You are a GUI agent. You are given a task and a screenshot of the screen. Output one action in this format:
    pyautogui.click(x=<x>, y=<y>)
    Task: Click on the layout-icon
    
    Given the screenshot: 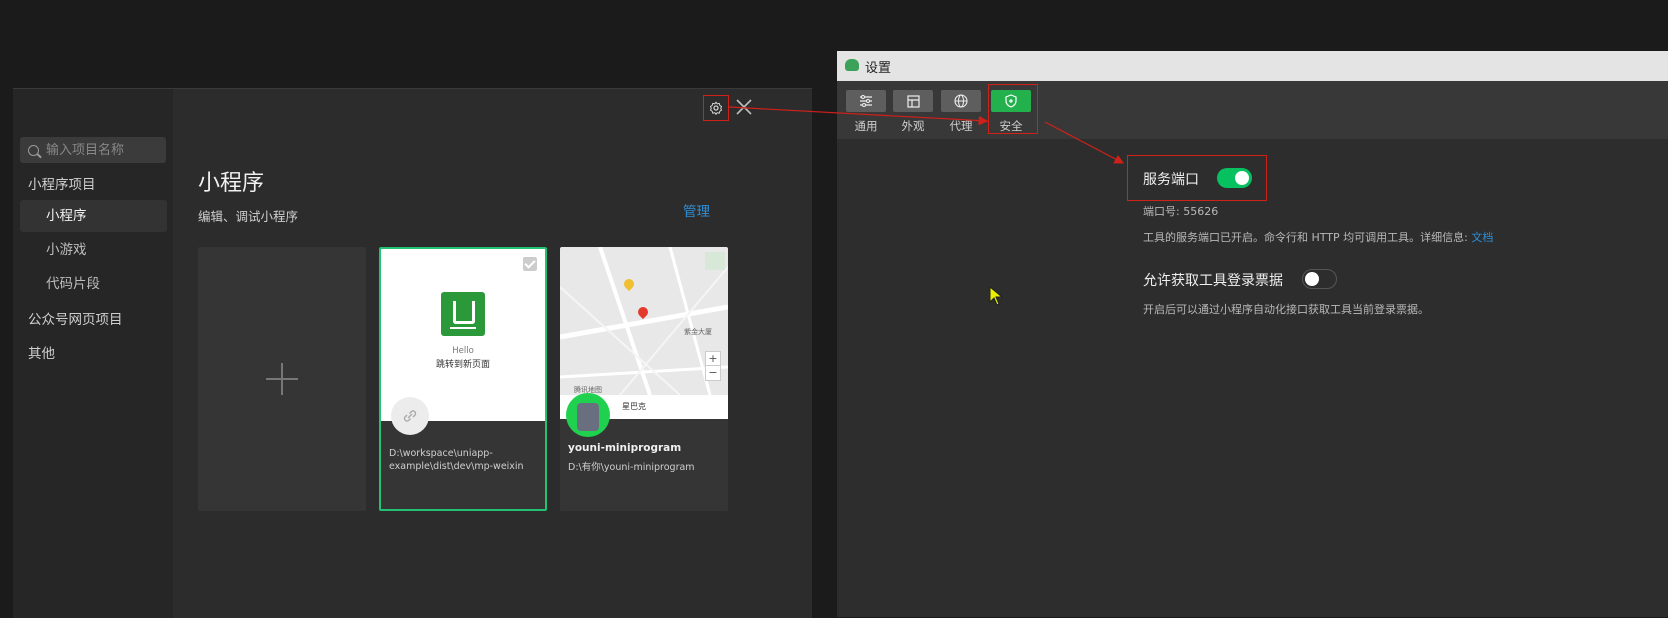 What is the action you would take?
    pyautogui.click(x=913, y=101)
    